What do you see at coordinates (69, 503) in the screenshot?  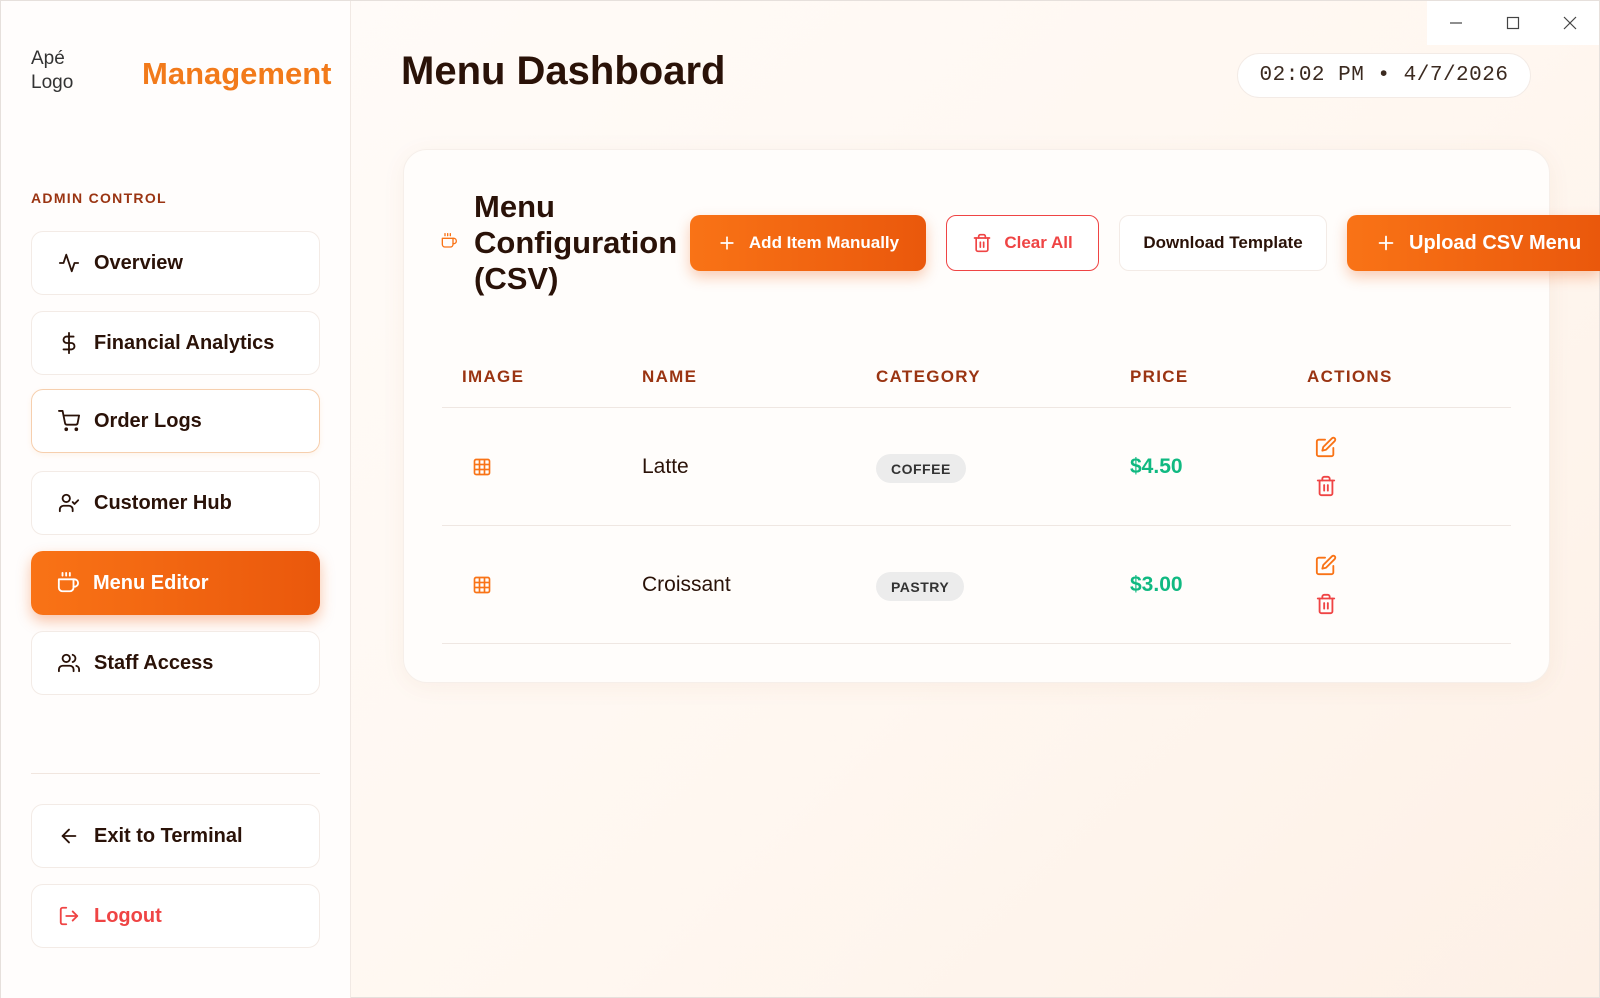 I see `user-check-icon` at bounding box center [69, 503].